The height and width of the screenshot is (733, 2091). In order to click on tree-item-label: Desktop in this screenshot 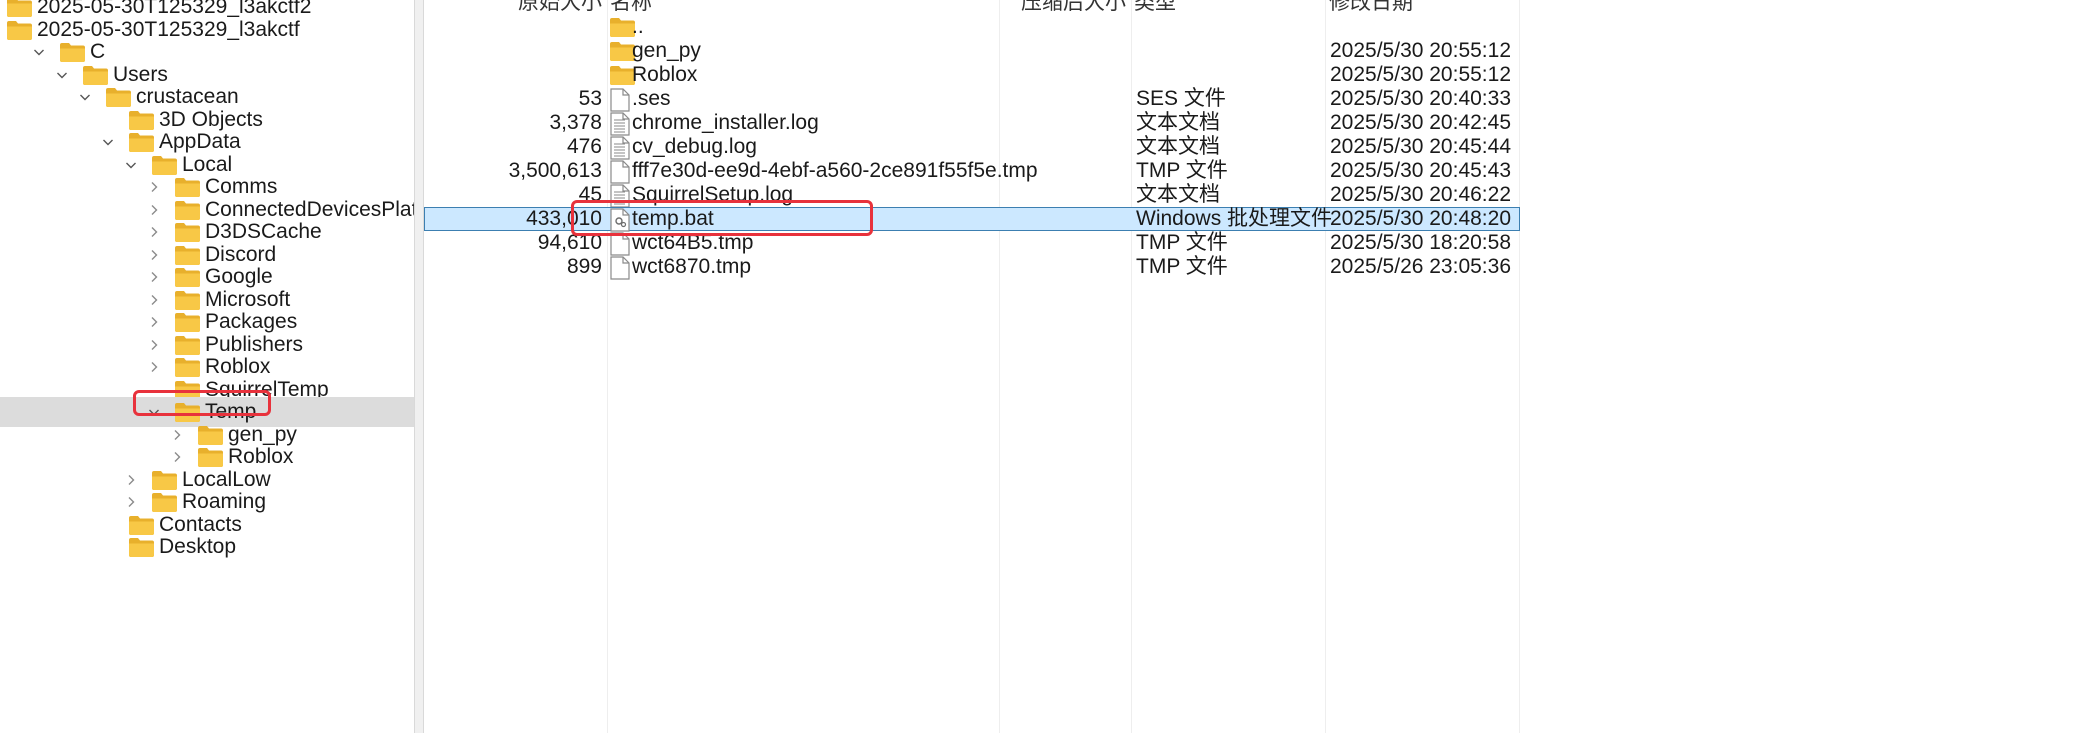, I will do `click(198, 546)`.